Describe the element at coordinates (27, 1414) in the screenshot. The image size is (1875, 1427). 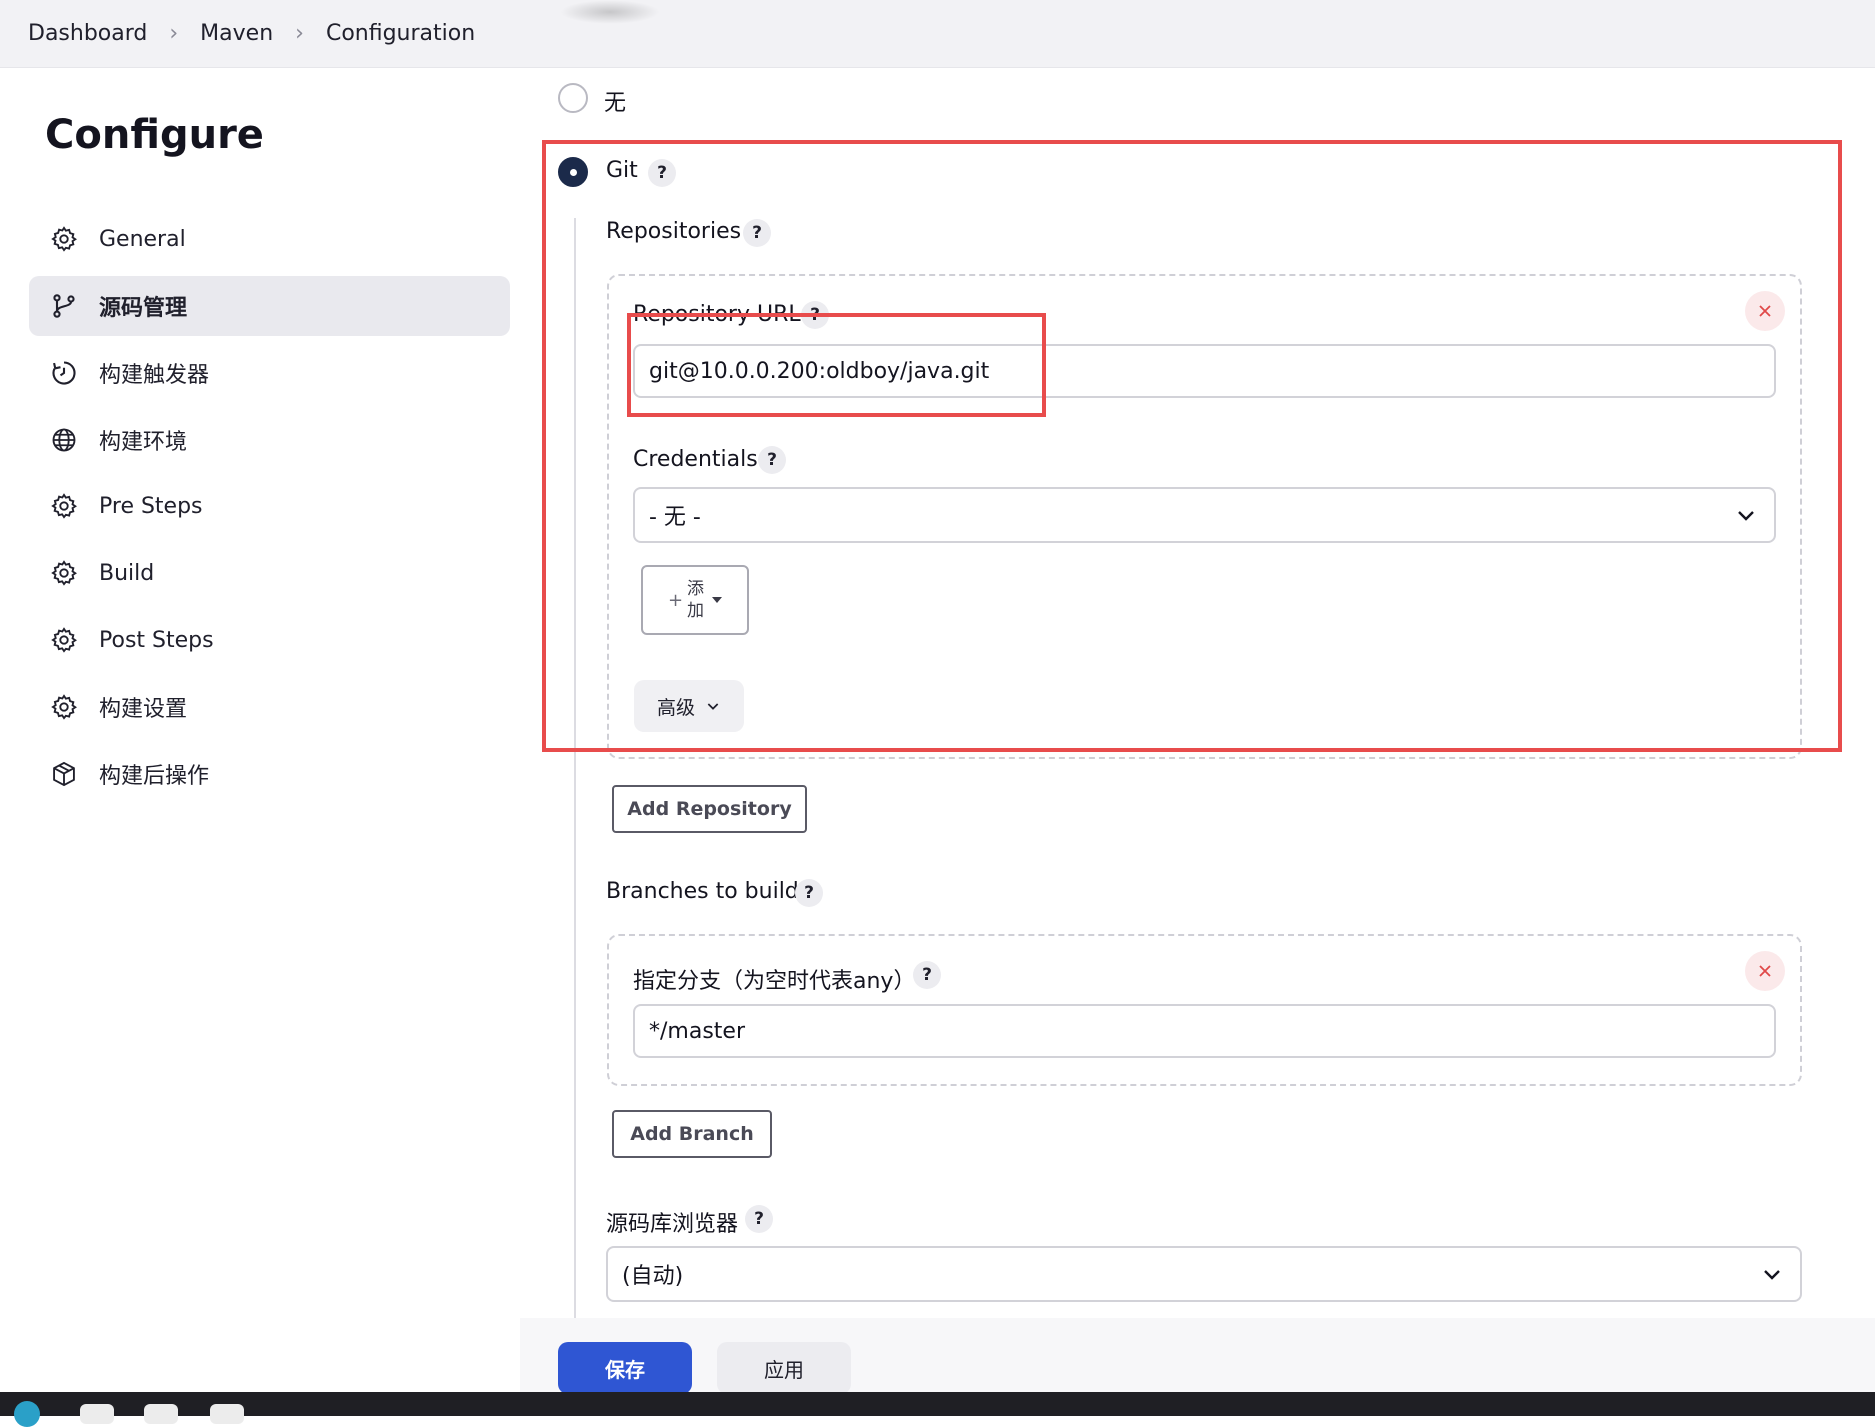
I see `start-icon` at that location.